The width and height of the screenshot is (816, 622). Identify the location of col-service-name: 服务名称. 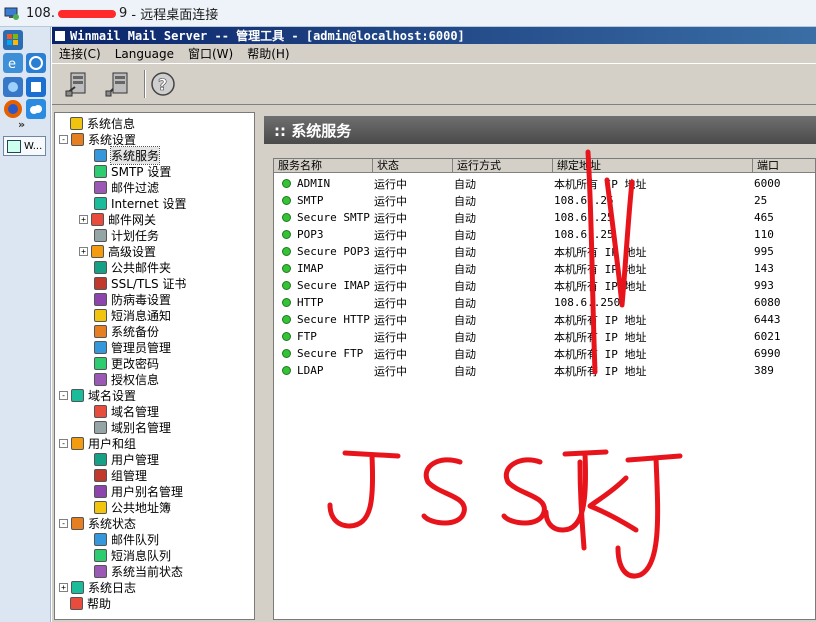
(323, 166).